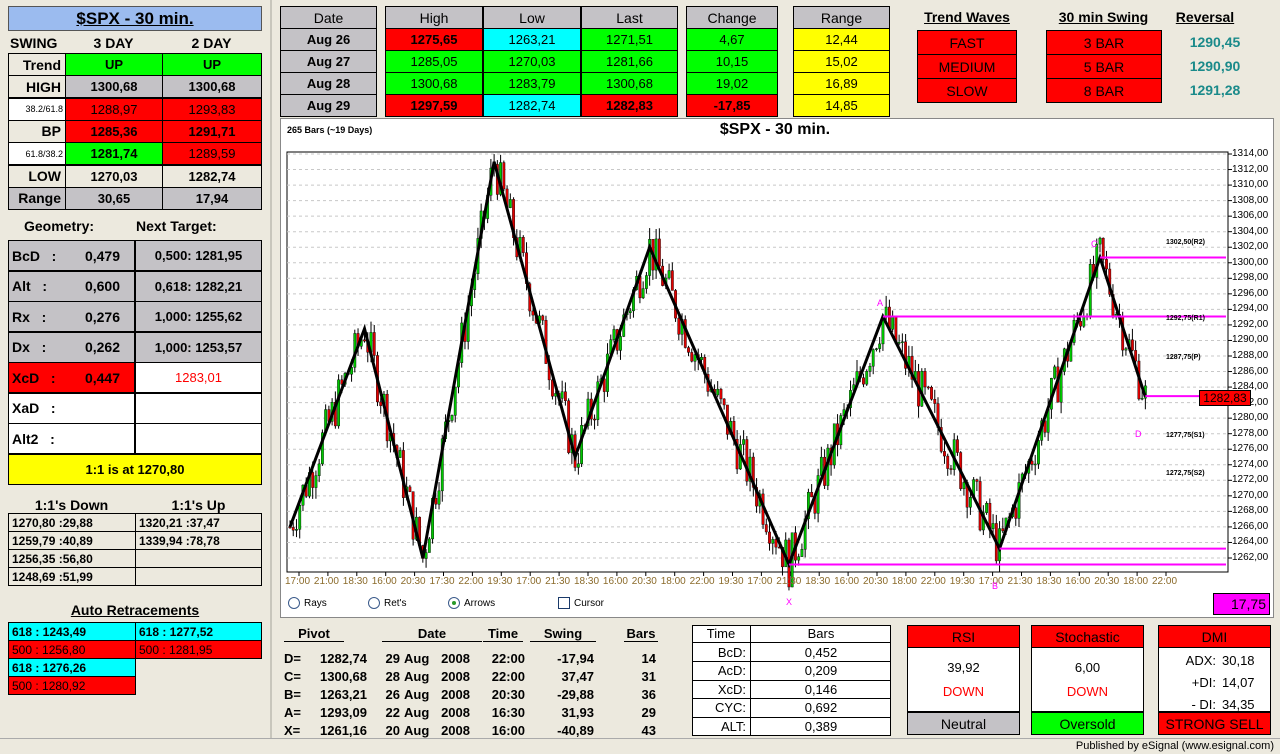 This screenshot has height=754, width=1280. What do you see at coordinates (575, 694) in the screenshot?
I see `pivot-s: -29,88` at bounding box center [575, 694].